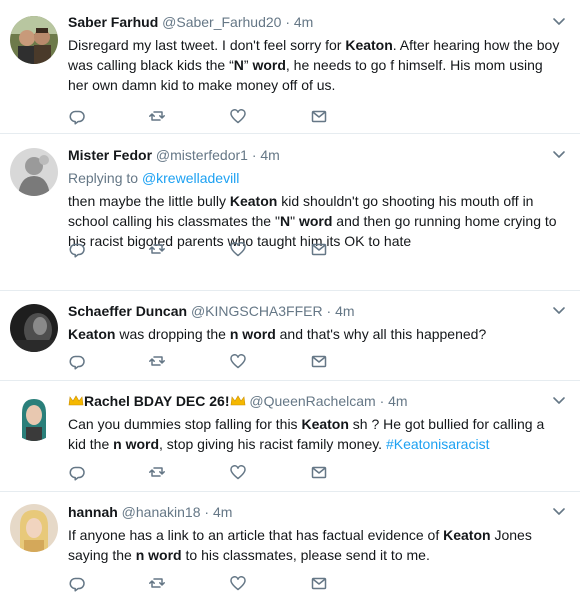 This screenshot has width=580, height=599. What do you see at coordinates (317, 155) in the screenshot?
I see `tweet-header: Mister Fedor @misterfedor1 · 4m` at bounding box center [317, 155].